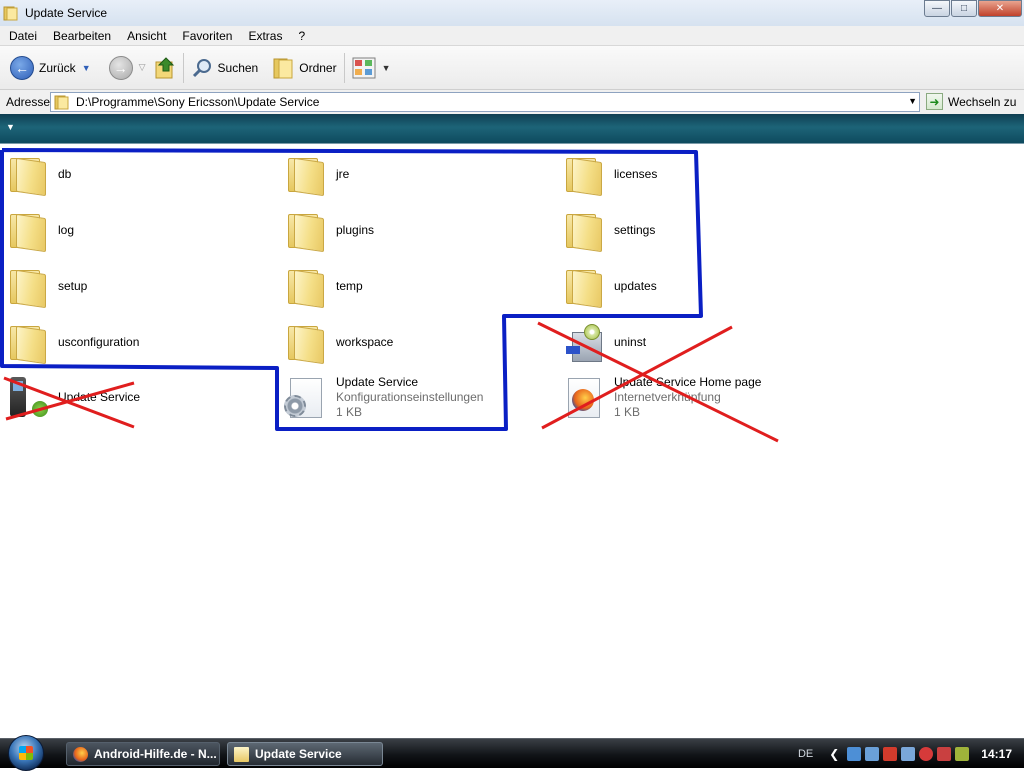 The image size is (1024, 771). I want to click on folder-item: jre, so click(315, 174).